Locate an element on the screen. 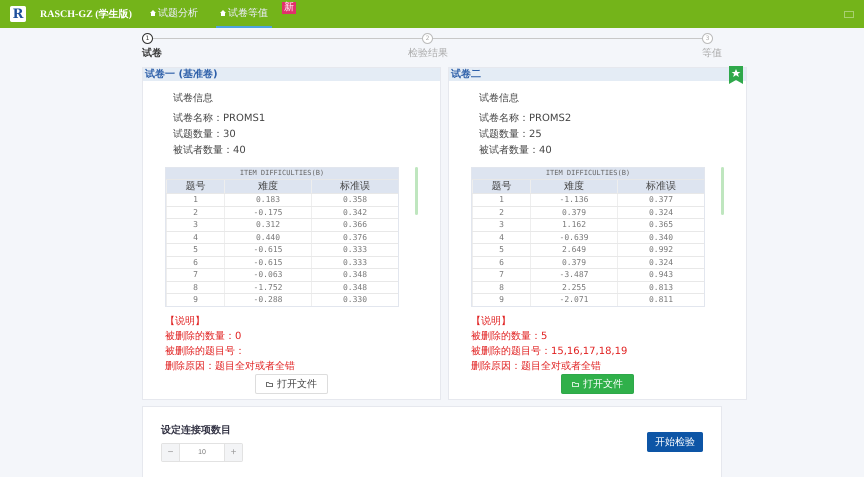  increment-button: + is located at coordinates (233, 452).